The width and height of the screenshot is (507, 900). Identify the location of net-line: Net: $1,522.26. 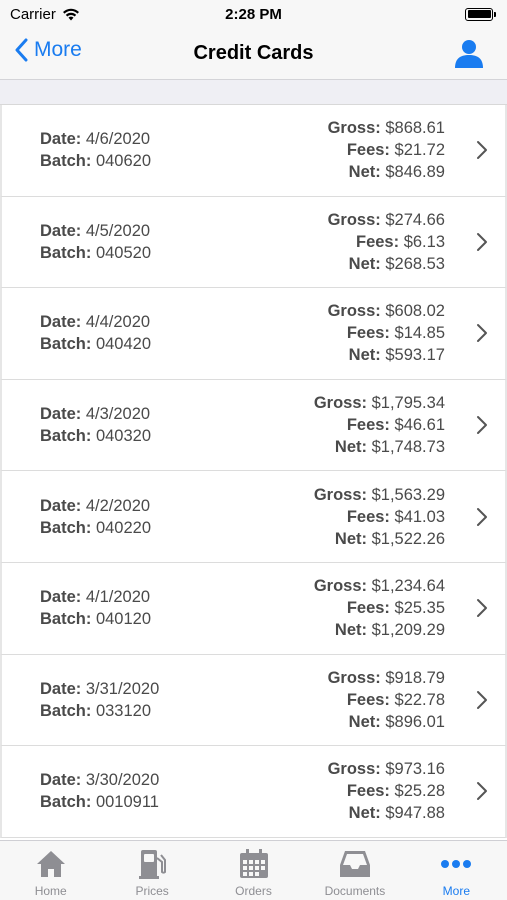
(379, 539).